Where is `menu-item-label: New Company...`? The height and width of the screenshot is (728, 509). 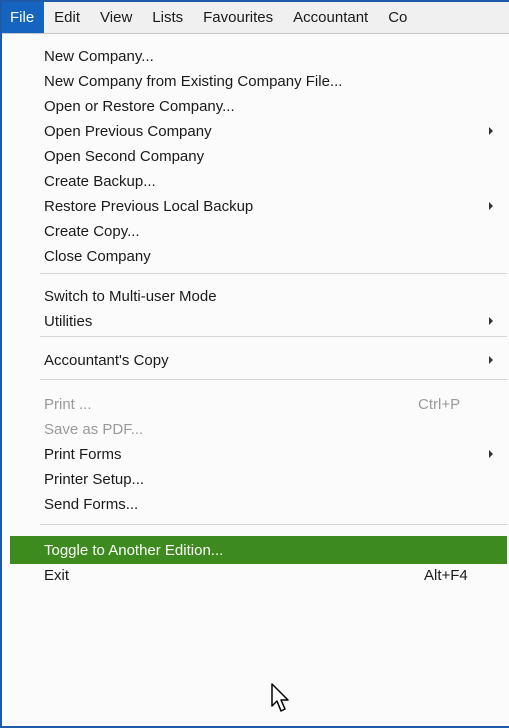 menu-item-label: New Company... is located at coordinates (99, 56).